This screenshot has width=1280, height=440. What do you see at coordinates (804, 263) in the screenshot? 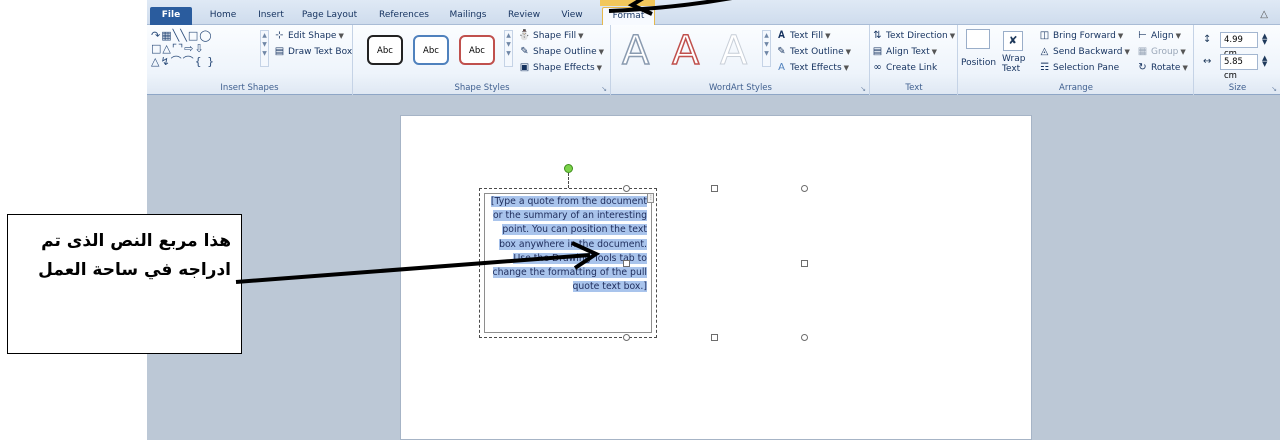
I see `resize-handle-right` at bounding box center [804, 263].